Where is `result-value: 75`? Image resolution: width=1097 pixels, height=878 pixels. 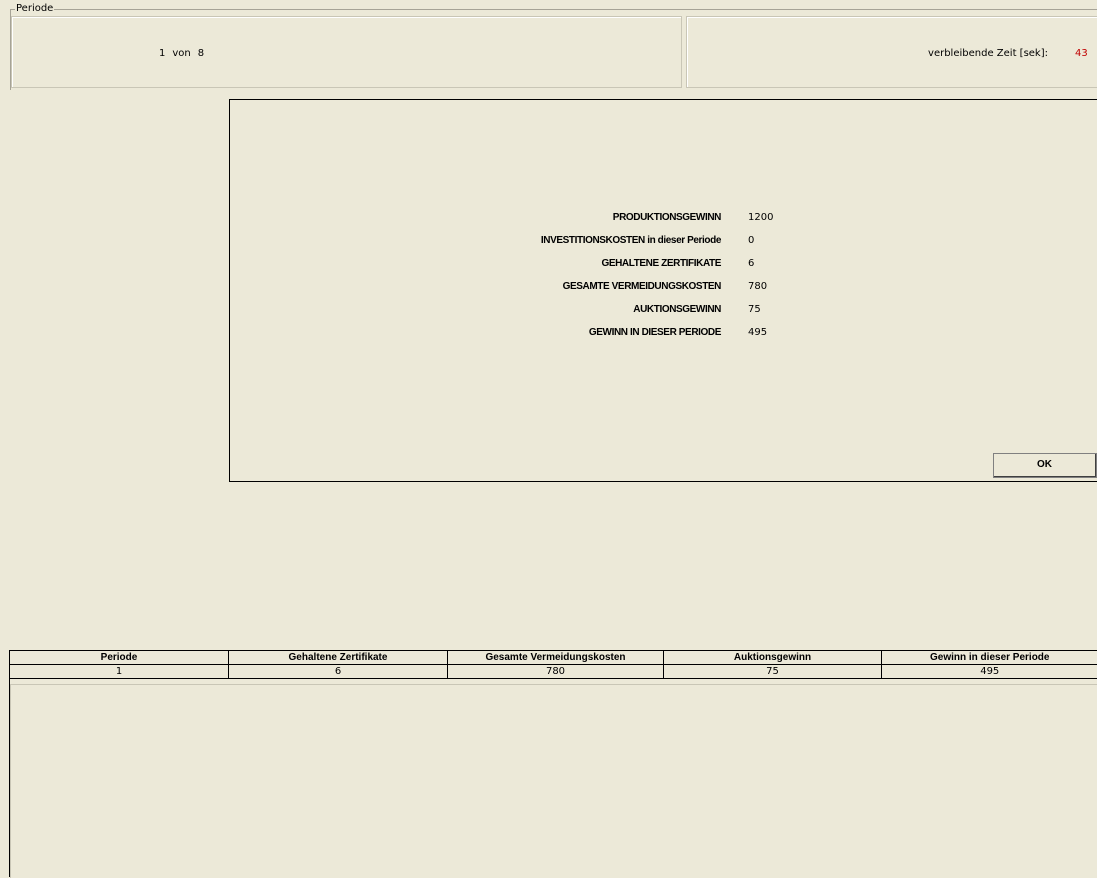
result-value: 75 is located at coordinates (754, 310).